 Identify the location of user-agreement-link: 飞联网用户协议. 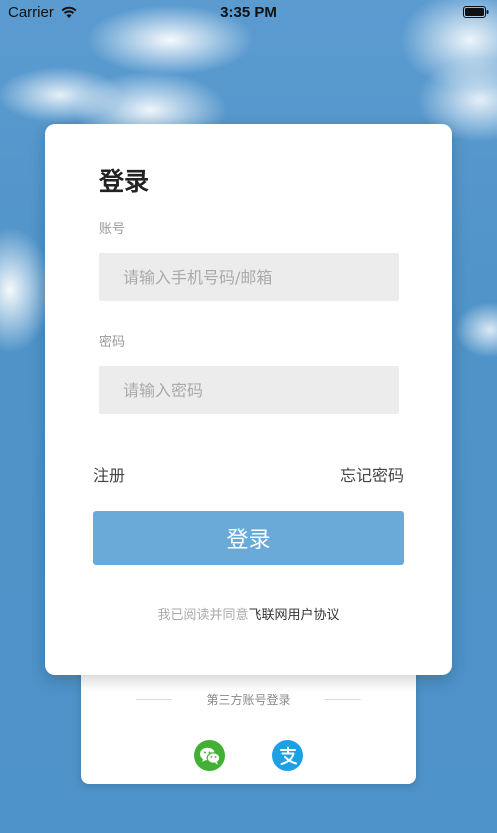
(294, 615).